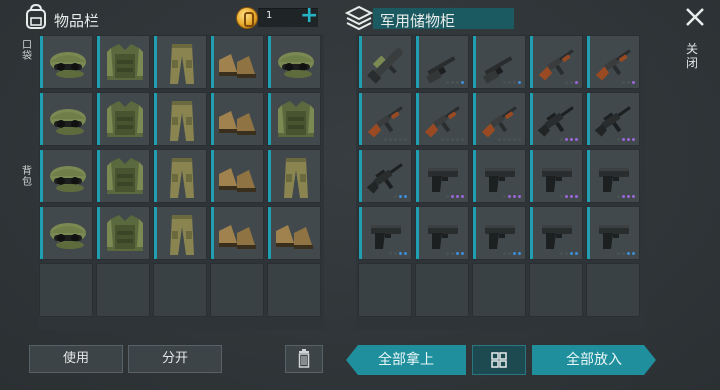 Image resolution: width=720 pixels, height=390 pixels. I want to click on trash-button, so click(304, 359).